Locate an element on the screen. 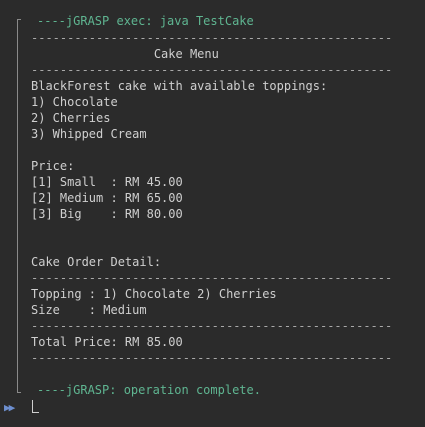 The width and height of the screenshot is (425, 427). menu-title: Cake Menu is located at coordinates (125, 54).